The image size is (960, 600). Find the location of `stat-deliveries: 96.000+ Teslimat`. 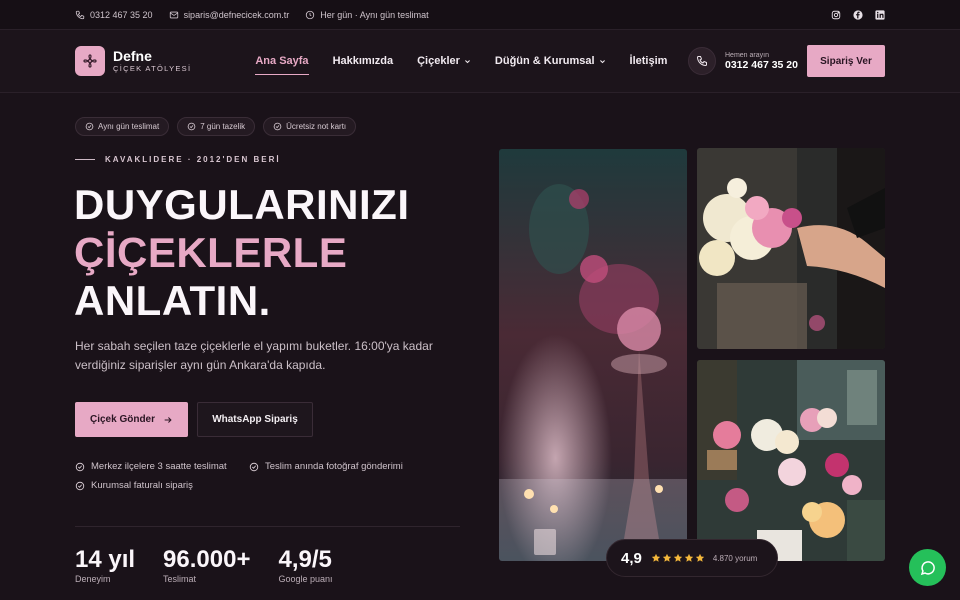

stat-deliveries: 96.000+ Teslimat is located at coordinates (206, 565).